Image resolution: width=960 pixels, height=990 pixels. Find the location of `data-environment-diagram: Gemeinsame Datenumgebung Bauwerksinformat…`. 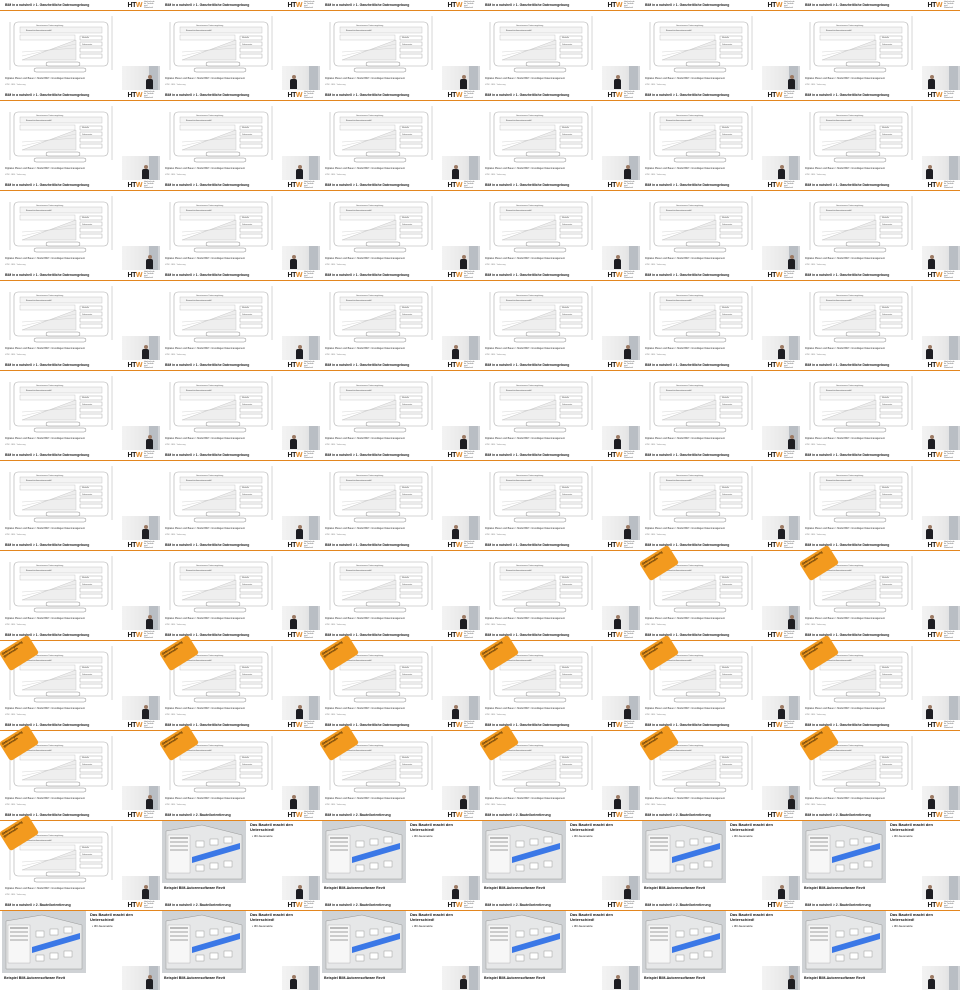

data-environment-diagram: Gemeinsame Datenumgebung Bauwerksinformat… is located at coordinates (221, 44).